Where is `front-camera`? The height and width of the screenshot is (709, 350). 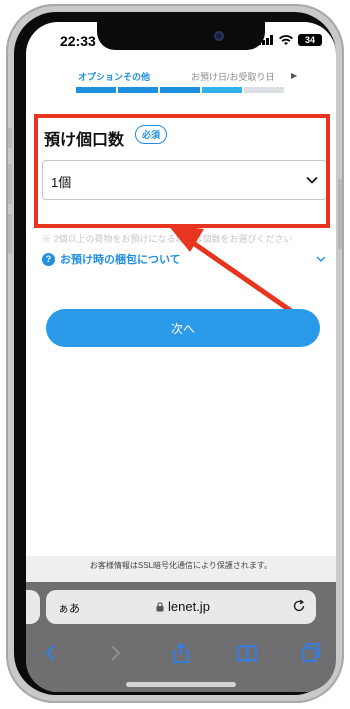
front-camera is located at coordinates (219, 36).